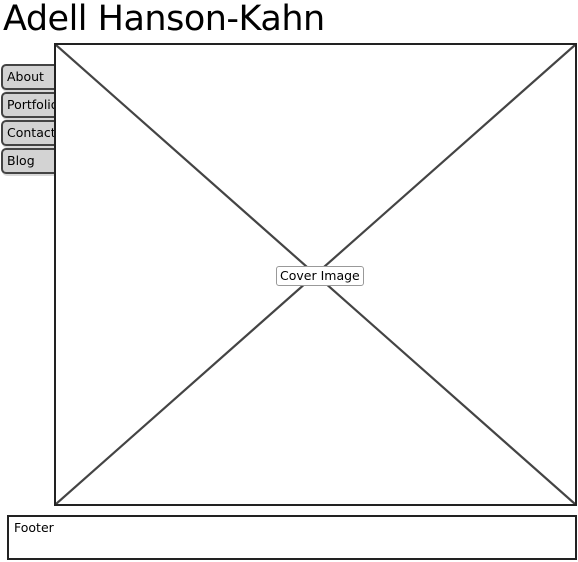  Describe the element at coordinates (164, 19) in the screenshot. I see `site-title: Adell Hanson-Kahn` at that location.